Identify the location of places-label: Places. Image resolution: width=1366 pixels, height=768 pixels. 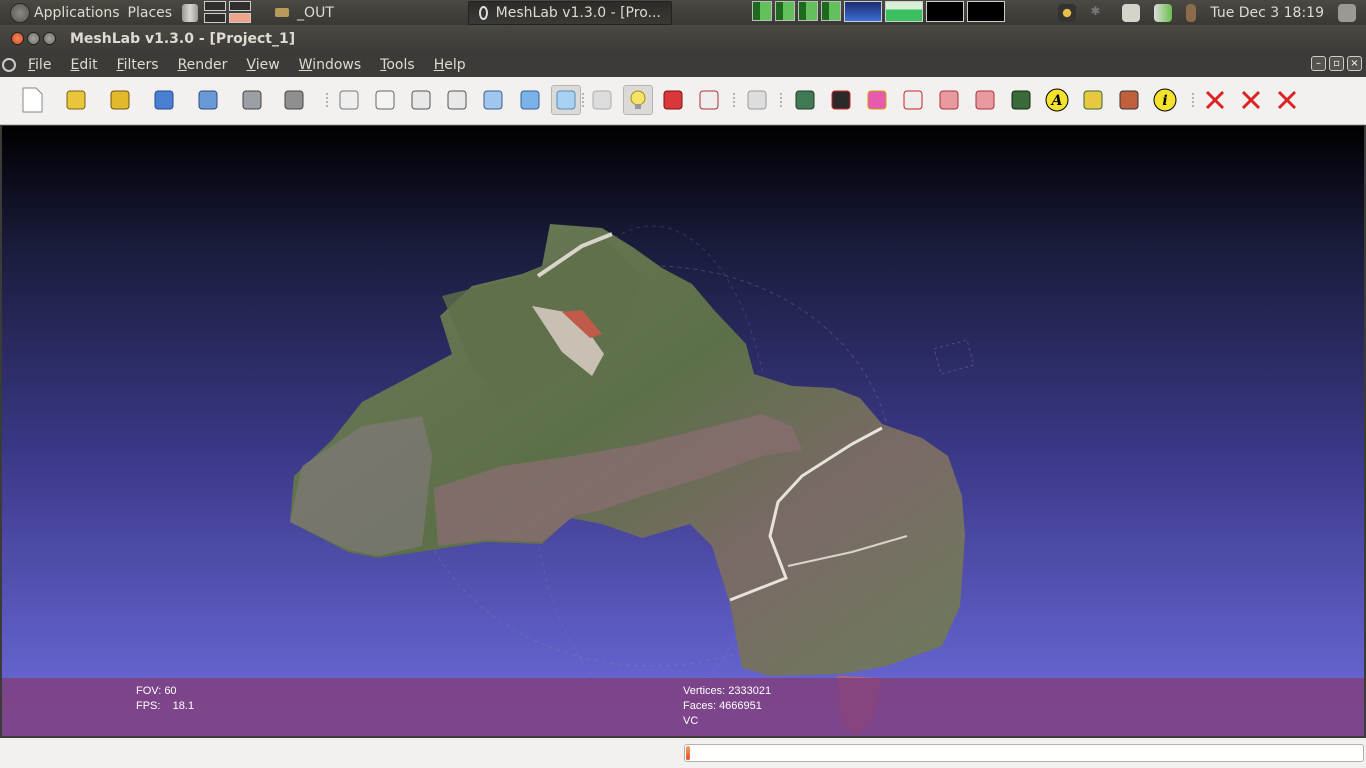
(150, 12).